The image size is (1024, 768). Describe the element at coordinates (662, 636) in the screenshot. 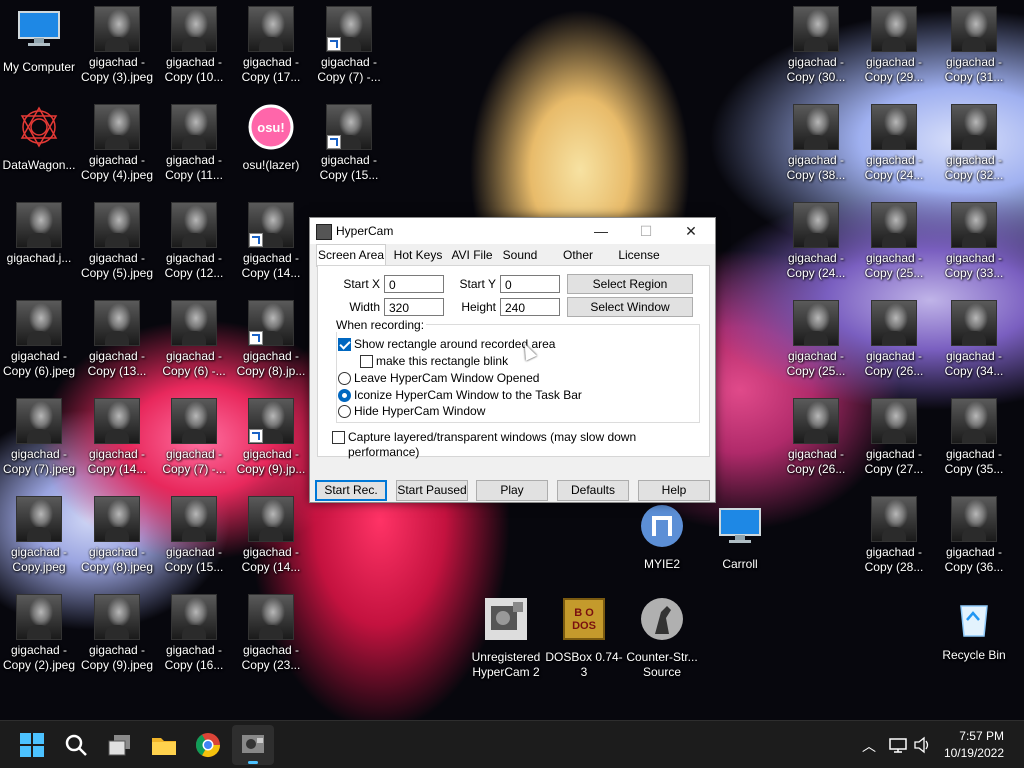

I see `desktop-icon-counter-str-source: Counter-Str... Source` at that location.